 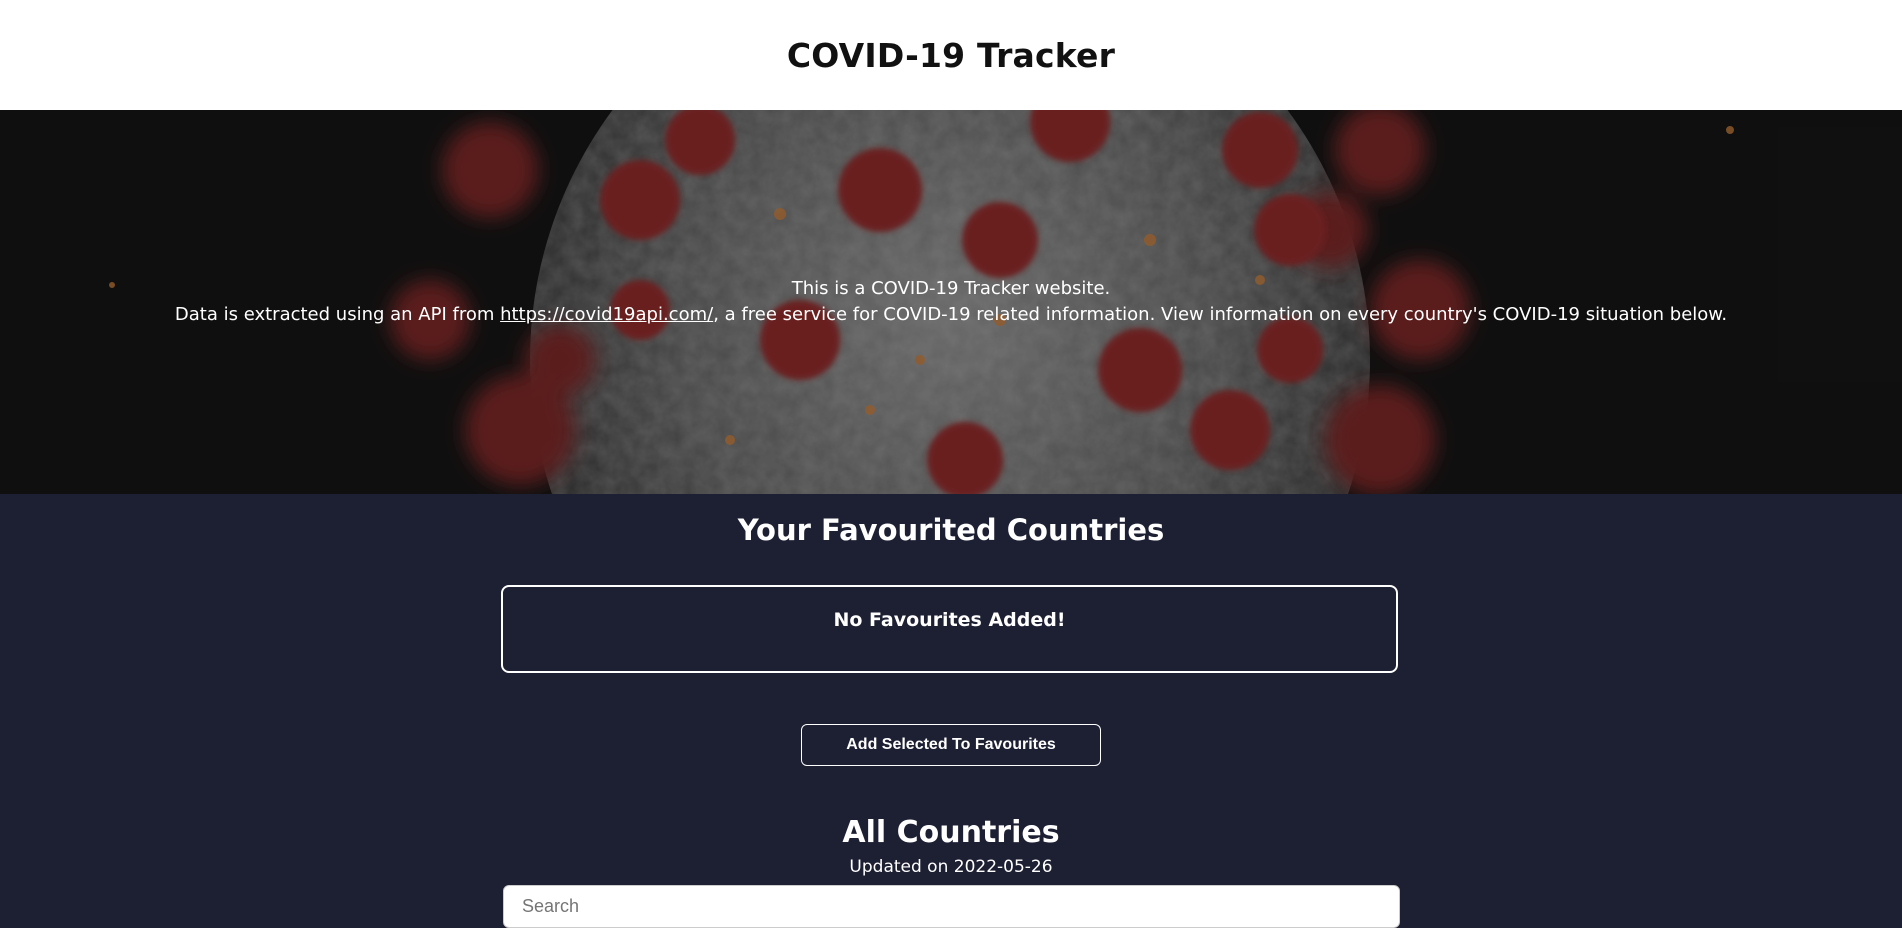 What do you see at coordinates (949, 620) in the screenshot?
I see `favourites-empty-message: No Favourites Added!` at bounding box center [949, 620].